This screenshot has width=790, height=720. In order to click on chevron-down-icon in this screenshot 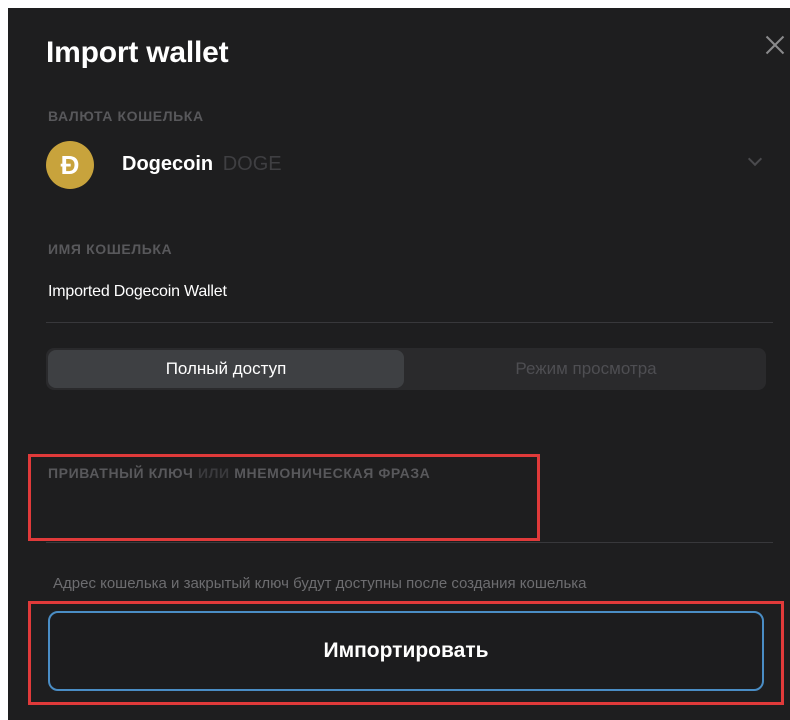, I will do `click(755, 159)`.